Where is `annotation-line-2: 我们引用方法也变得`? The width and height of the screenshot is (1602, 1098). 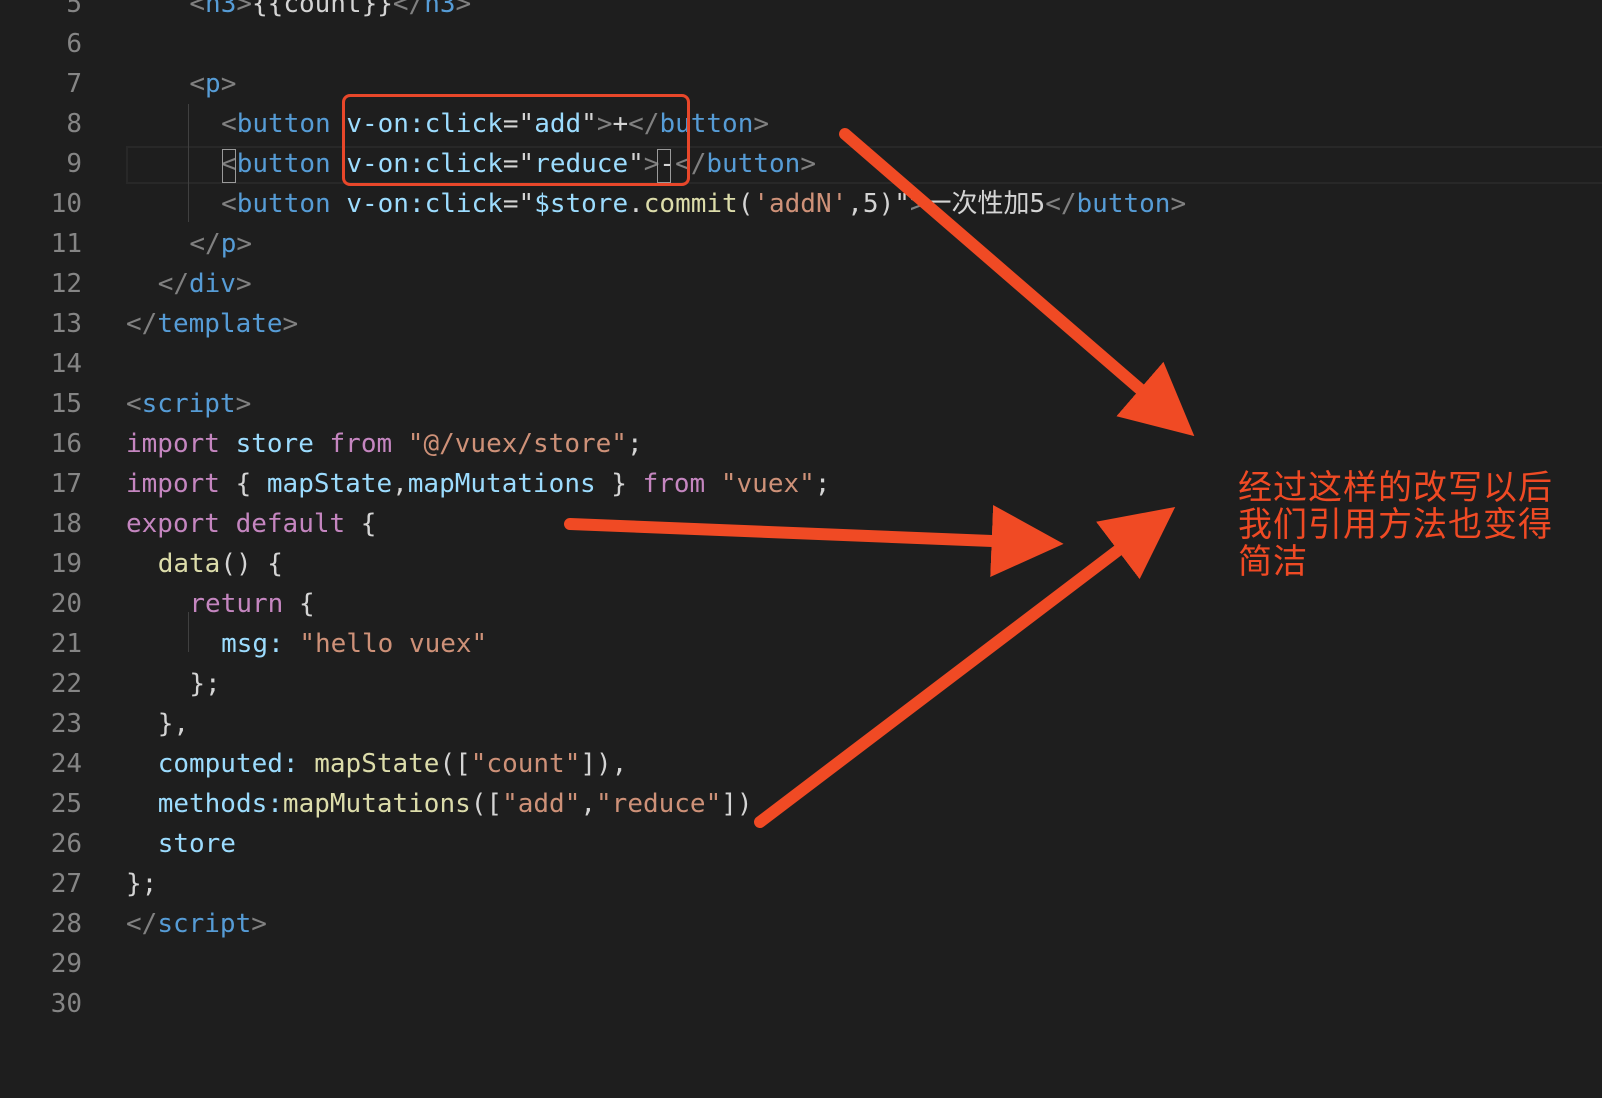
annotation-line-2: 我们引用方法也变得 is located at coordinates (1395, 525).